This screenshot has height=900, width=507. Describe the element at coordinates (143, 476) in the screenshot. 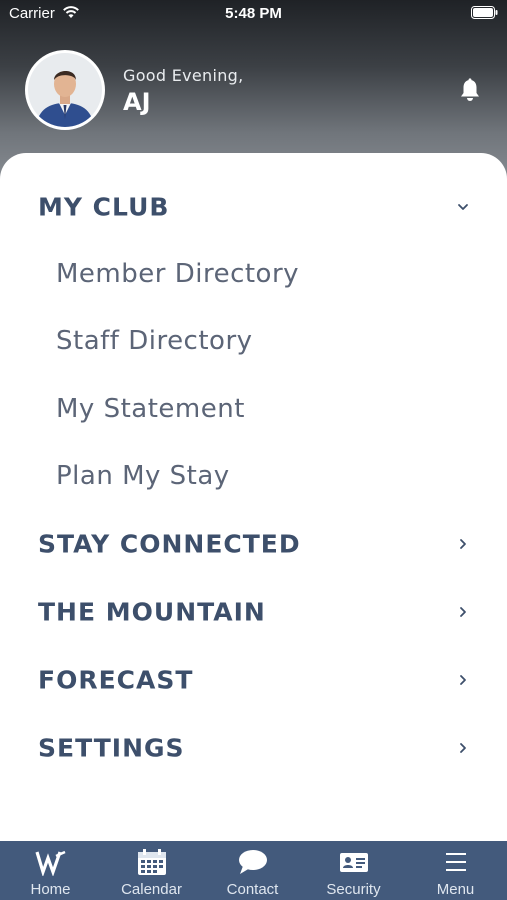

I see `menu-item-label: Plan My Stay` at that location.